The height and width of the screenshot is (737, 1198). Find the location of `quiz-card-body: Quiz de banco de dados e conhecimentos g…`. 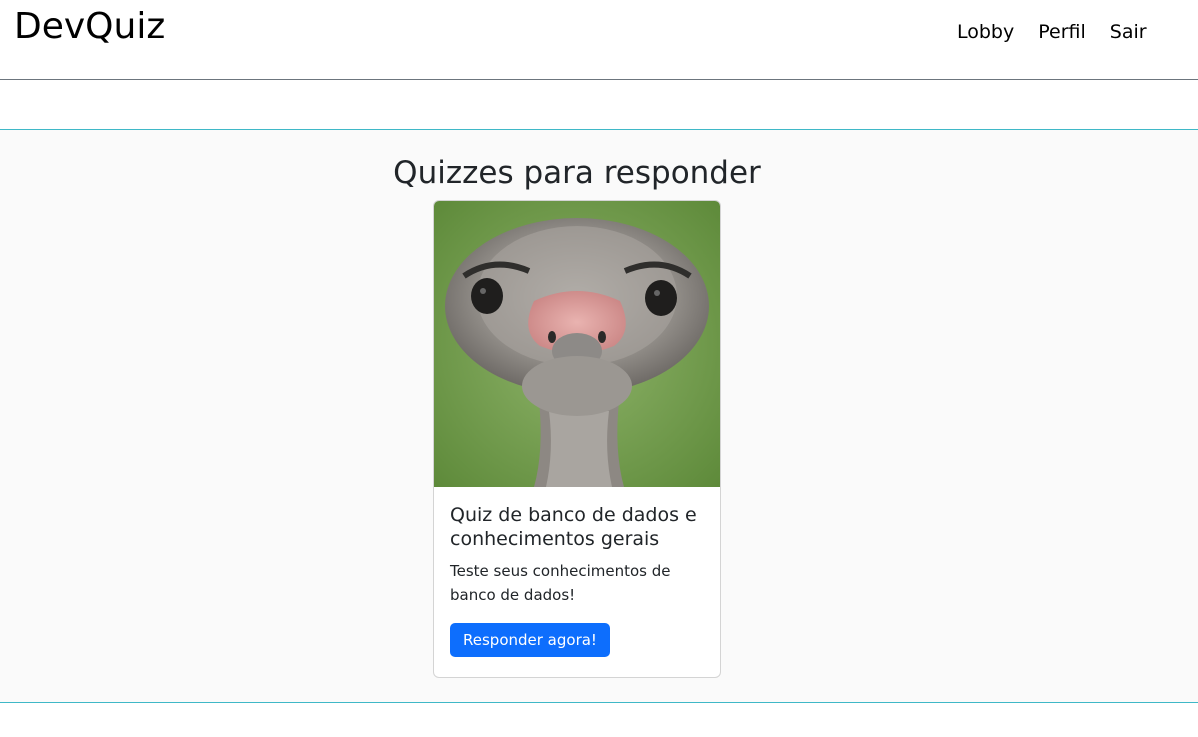

quiz-card-body: Quiz de banco de dados e conhecimentos g… is located at coordinates (577, 580).